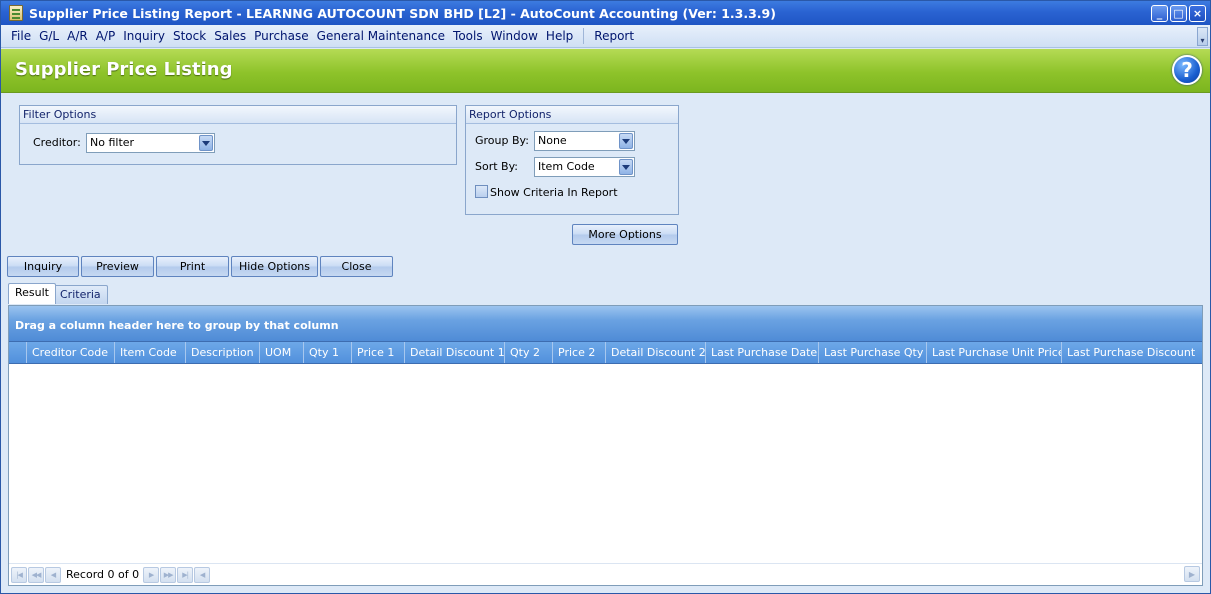 Image resolution: width=1211 pixels, height=594 pixels. I want to click on group-by-value: None, so click(552, 140).